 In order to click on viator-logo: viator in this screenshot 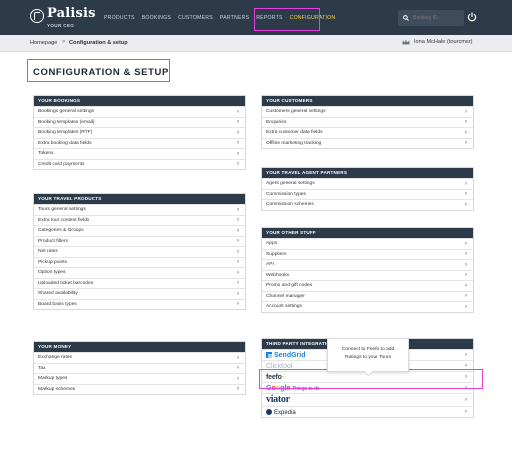, I will do `click(278, 399)`.